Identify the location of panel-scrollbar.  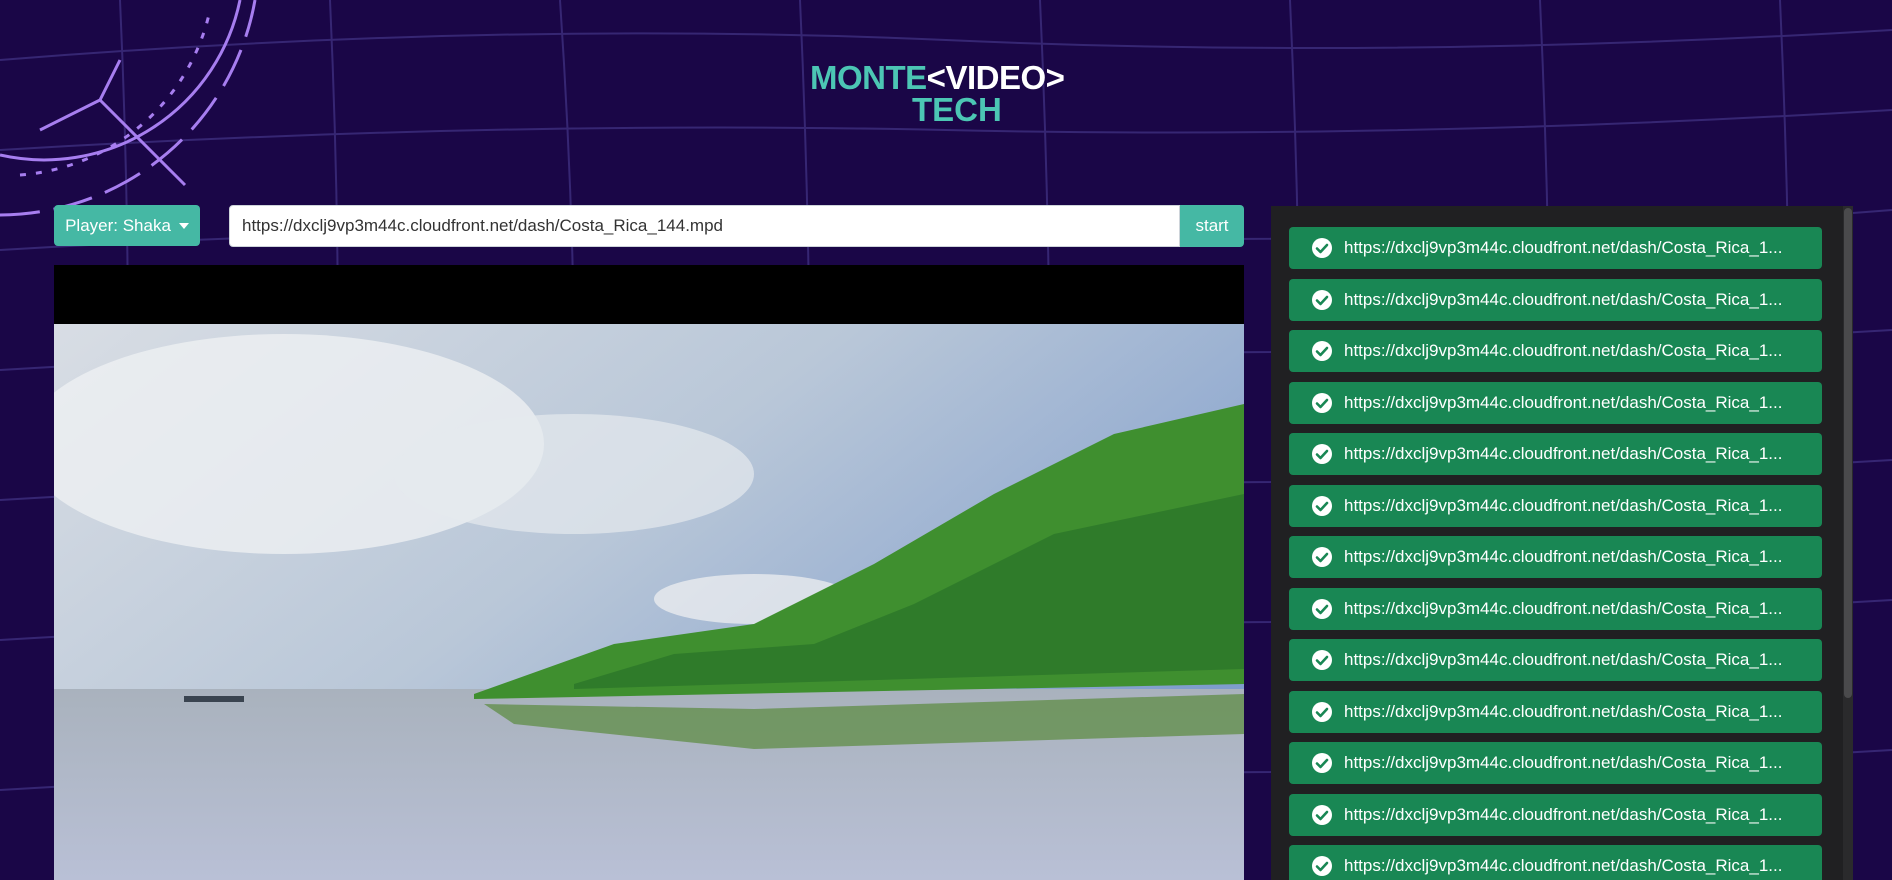
(1848, 543).